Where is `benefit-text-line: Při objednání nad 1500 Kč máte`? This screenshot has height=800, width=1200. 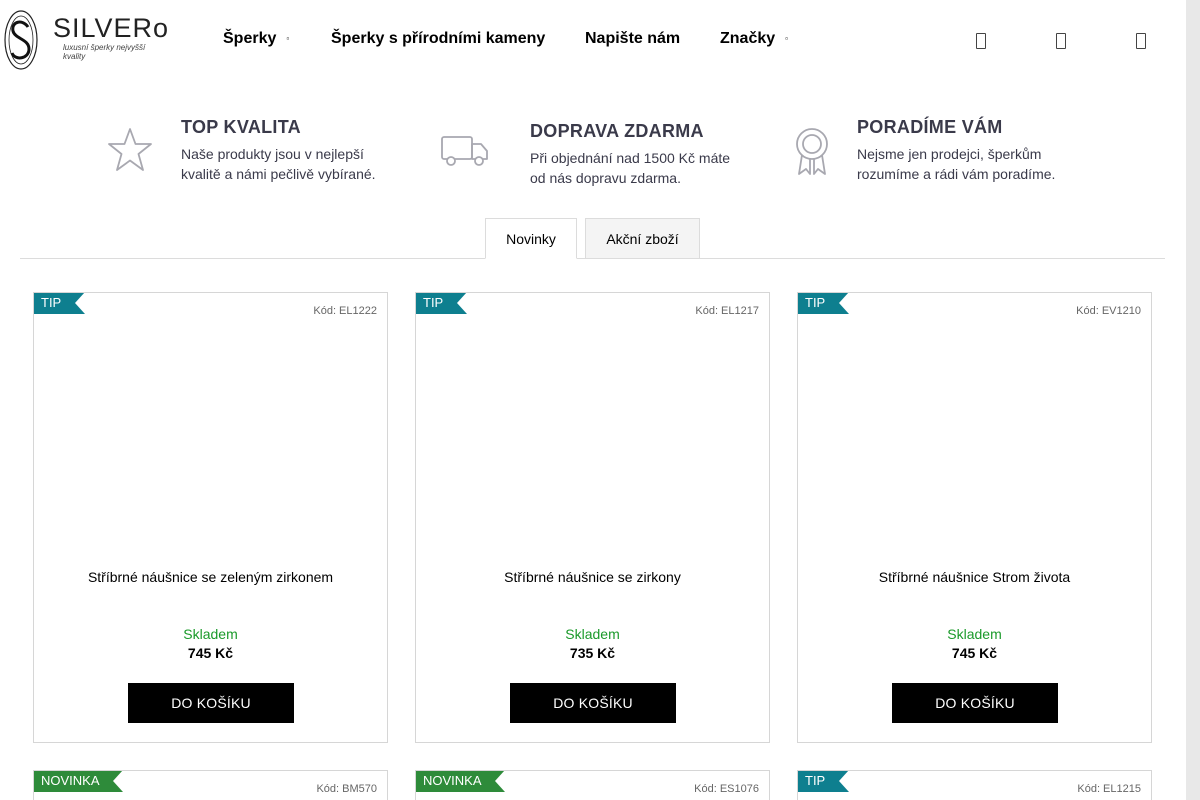
benefit-text-line: Při objednání nad 1500 Kč máte is located at coordinates (630, 158).